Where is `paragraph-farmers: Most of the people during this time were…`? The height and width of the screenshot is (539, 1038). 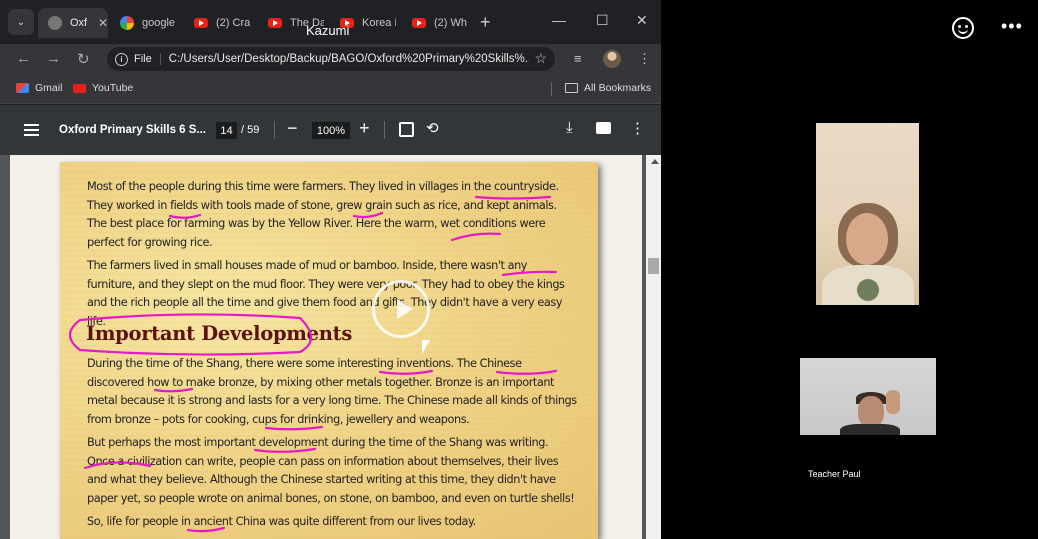 paragraph-farmers: Most of the people during this time were… is located at coordinates (323, 214).